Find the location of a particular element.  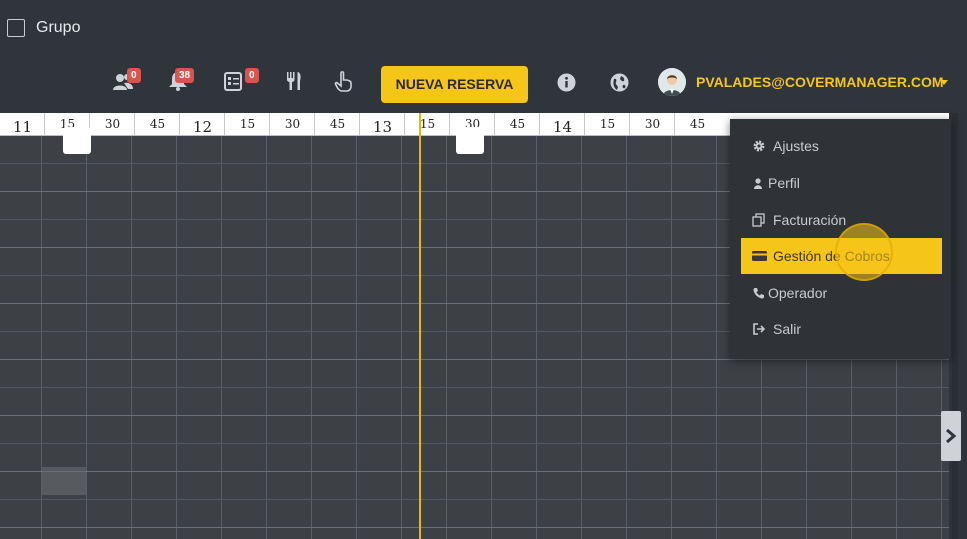

menu-item-gestion-de-cobros: Gestión de Cobros is located at coordinates (841, 256).